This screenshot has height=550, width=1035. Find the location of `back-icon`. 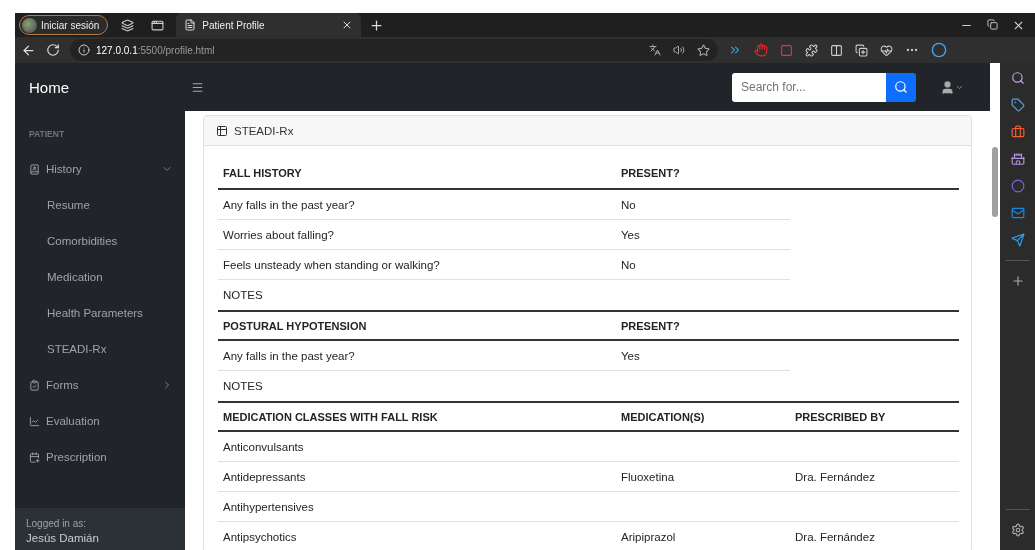

back-icon is located at coordinates (28, 50).